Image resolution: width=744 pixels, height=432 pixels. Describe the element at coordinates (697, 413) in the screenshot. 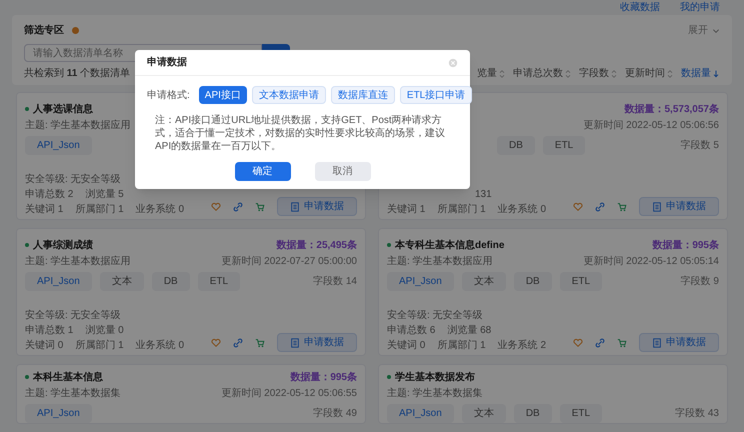

I see `field-count: 字段数 43` at that location.